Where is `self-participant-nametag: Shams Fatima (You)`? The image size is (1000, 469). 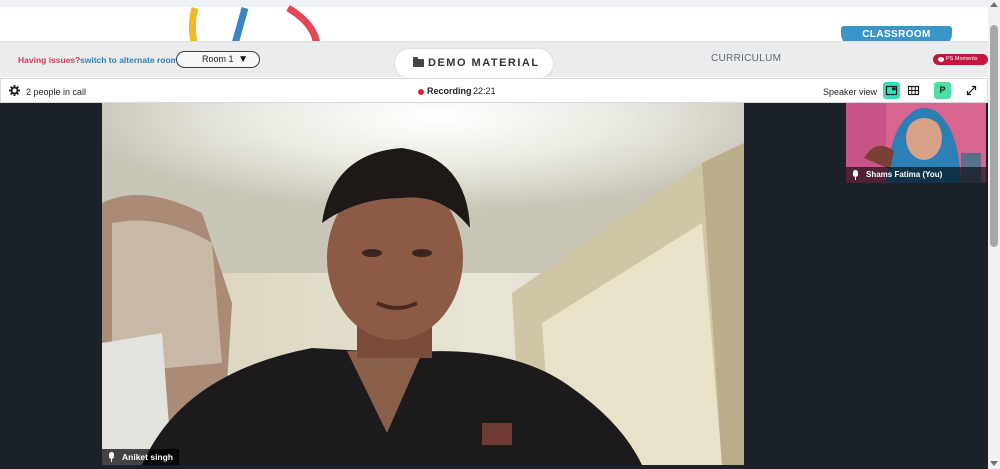 self-participant-nametag: Shams Fatima (You) is located at coordinates (916, 175).